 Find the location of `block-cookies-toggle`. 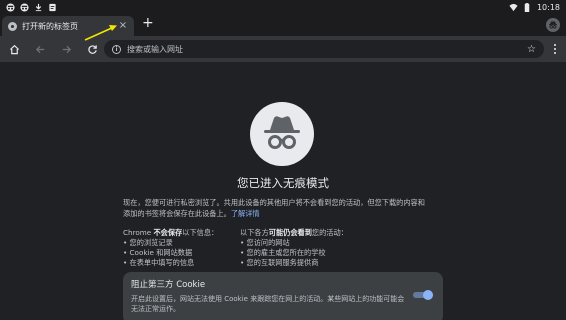

block-cookies-toggle is located at coordinates (423, 295).